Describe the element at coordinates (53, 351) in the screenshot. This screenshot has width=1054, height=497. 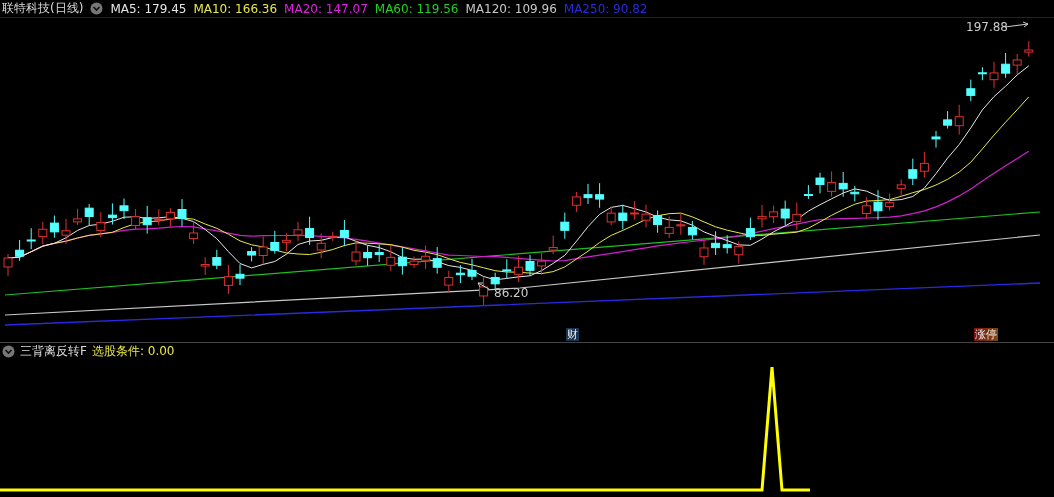
I see `indicator-name: 三背离反转F` at that location.